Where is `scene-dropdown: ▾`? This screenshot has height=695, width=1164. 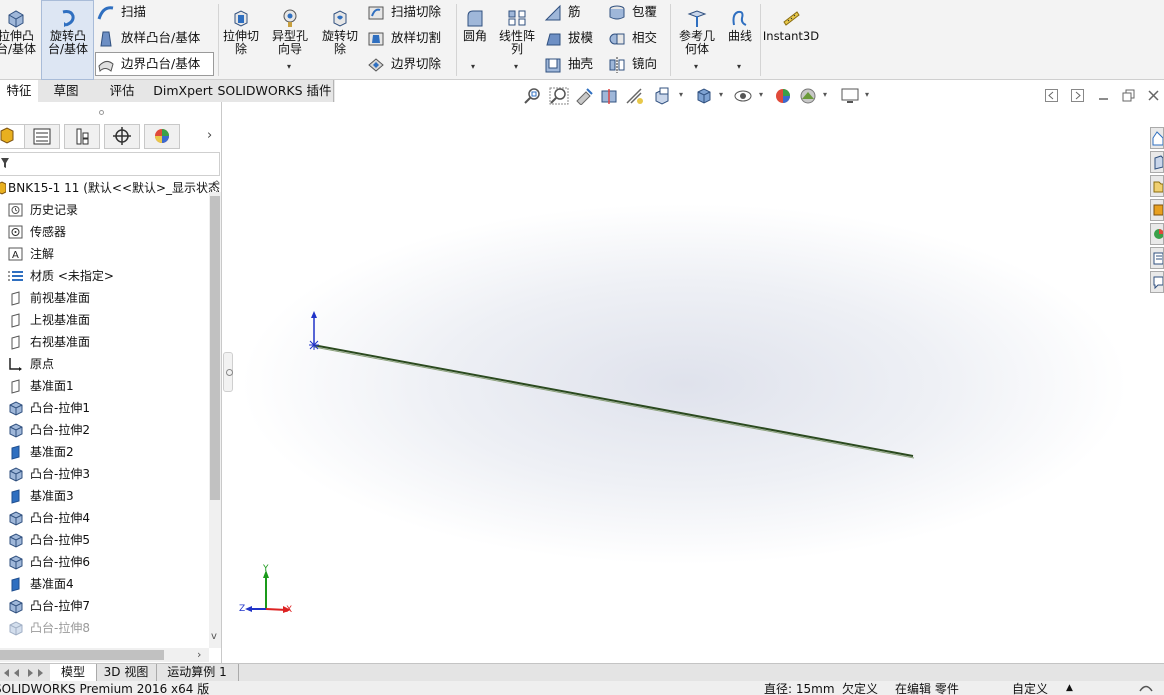
scene-dropdown: ▾ is located at coordinates (825, 94).